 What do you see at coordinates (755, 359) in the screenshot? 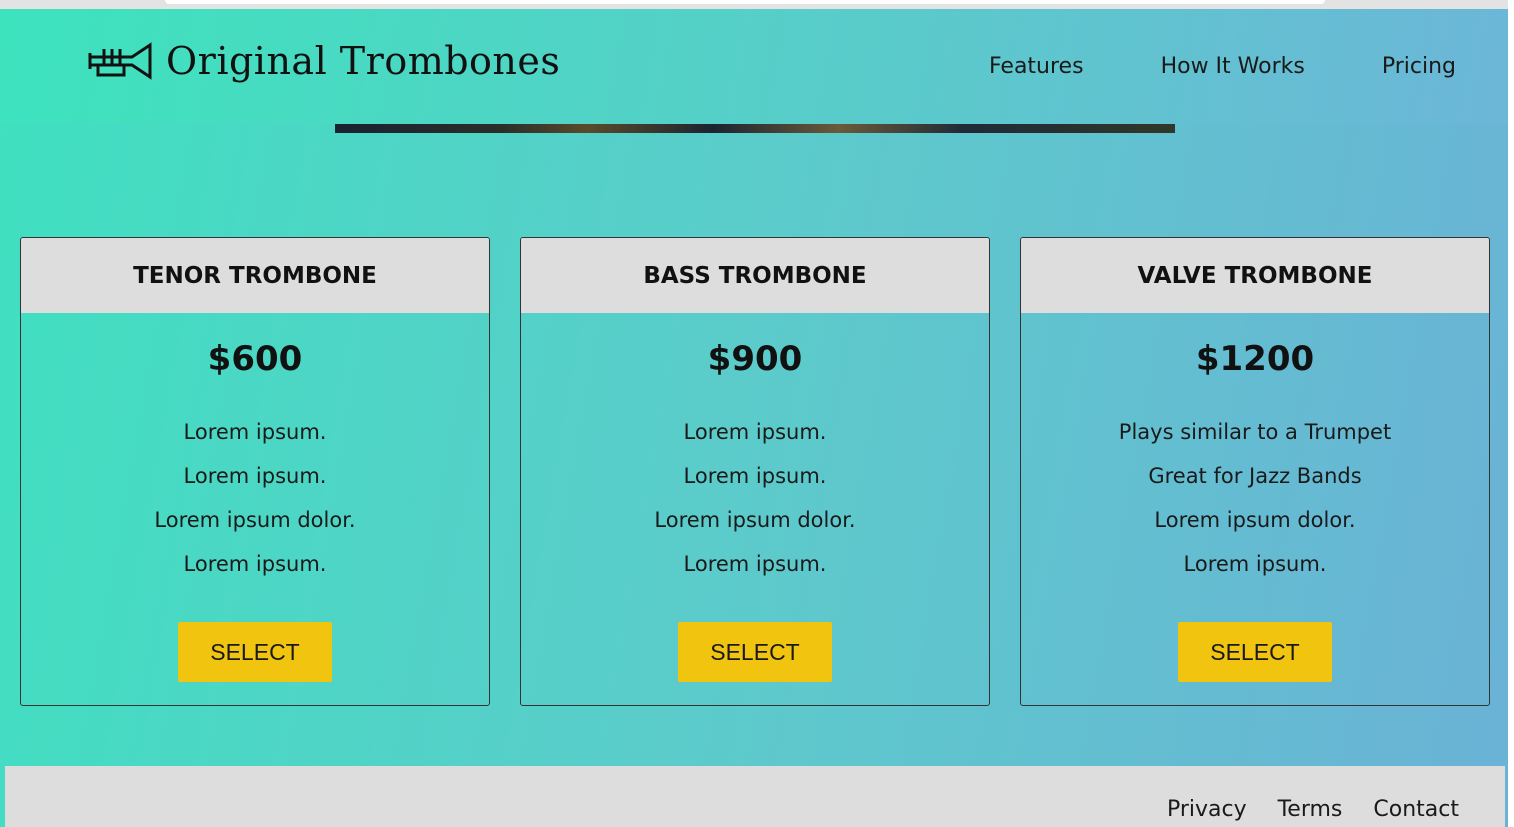
I see `card-price: $900` at bounding box center [755, 359].